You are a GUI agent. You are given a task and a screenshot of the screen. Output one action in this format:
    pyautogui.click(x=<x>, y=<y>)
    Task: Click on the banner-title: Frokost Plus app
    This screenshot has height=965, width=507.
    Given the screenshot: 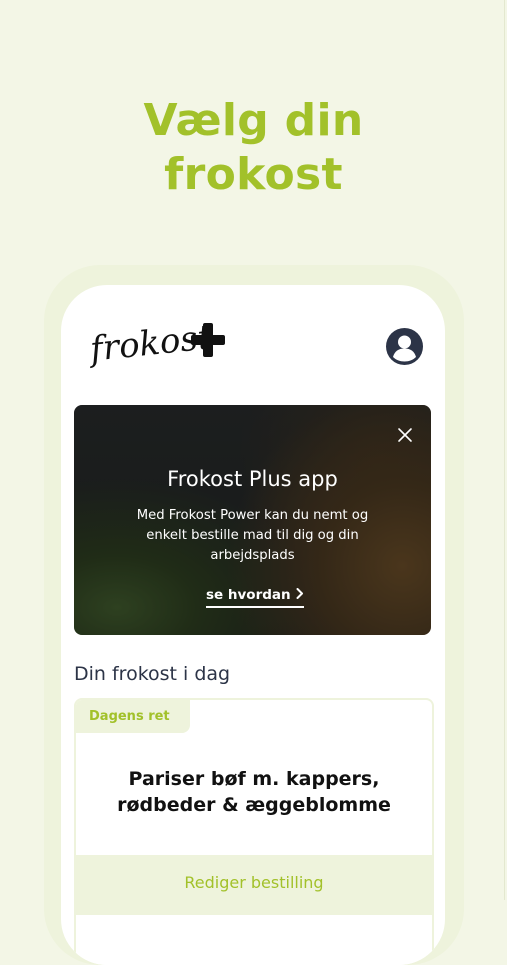 What is the action you would take?
    pyautogui.click(x=252, y=479)
    